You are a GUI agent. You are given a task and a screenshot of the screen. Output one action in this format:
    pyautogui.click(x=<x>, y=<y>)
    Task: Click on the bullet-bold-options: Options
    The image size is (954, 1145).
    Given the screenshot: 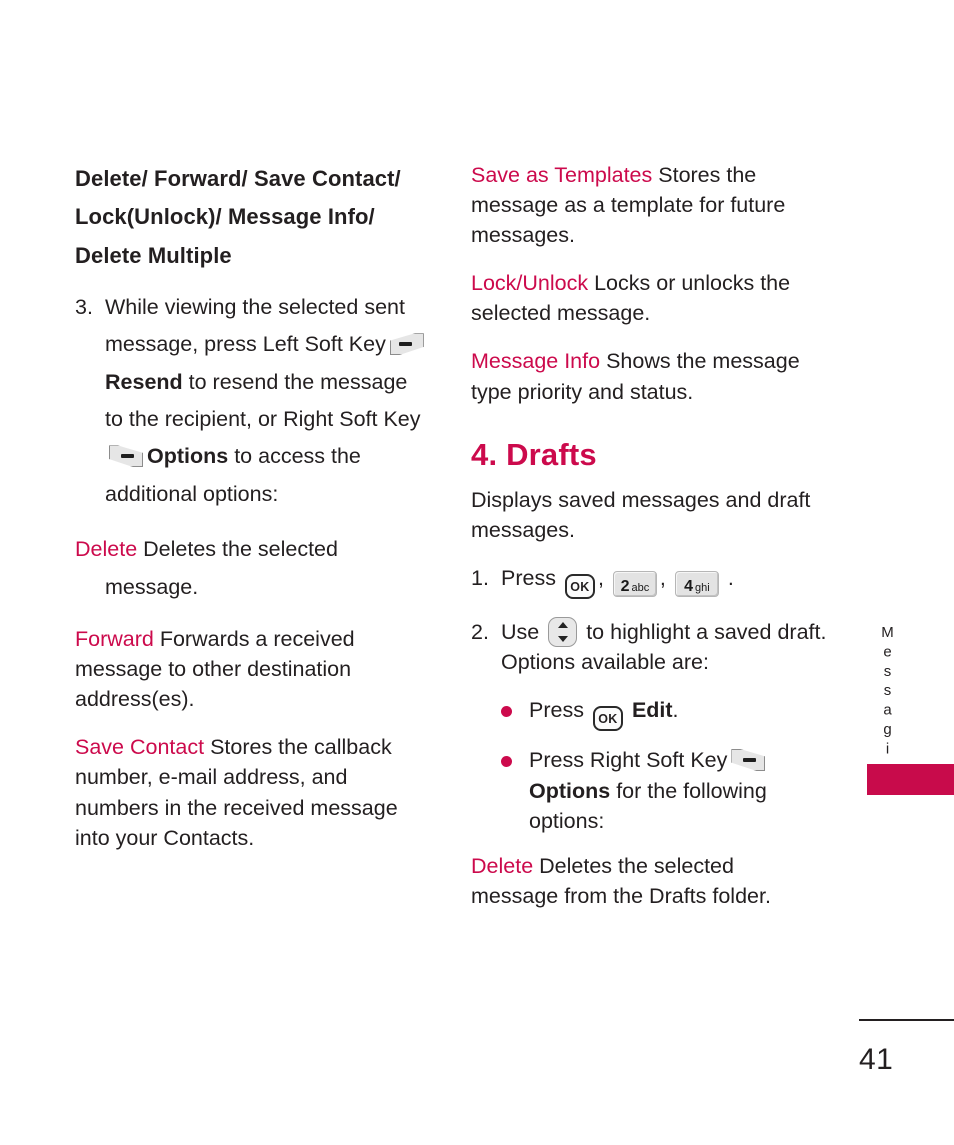 What is the action you would take?
    pyautogui.click(x=570, y=790)
    